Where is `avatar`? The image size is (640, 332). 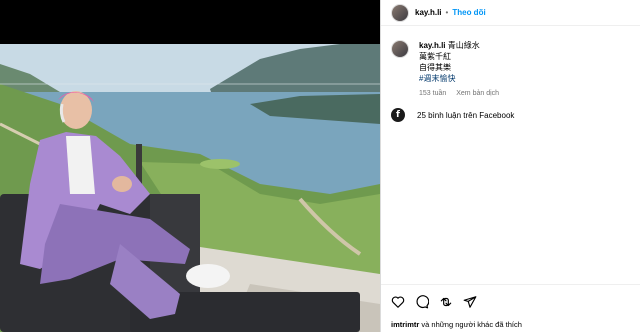 avatar is located at coordinates (400, 12).